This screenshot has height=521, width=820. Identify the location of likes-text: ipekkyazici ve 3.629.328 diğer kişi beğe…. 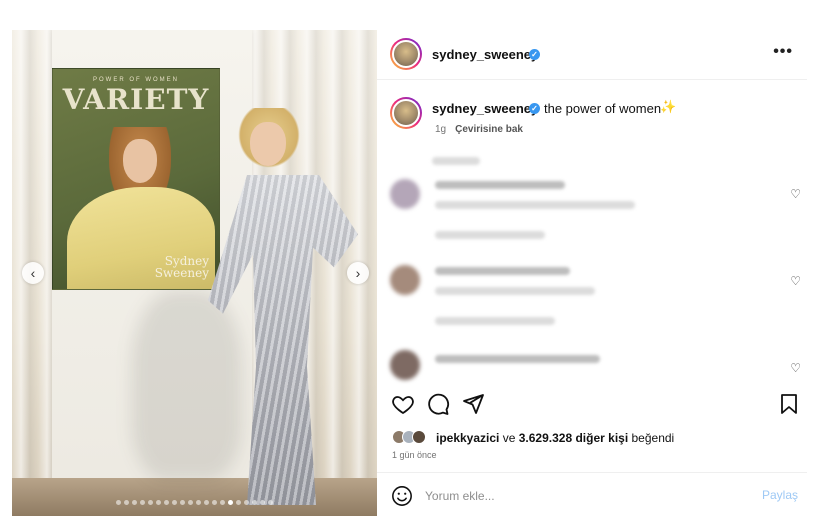
(555, 438).